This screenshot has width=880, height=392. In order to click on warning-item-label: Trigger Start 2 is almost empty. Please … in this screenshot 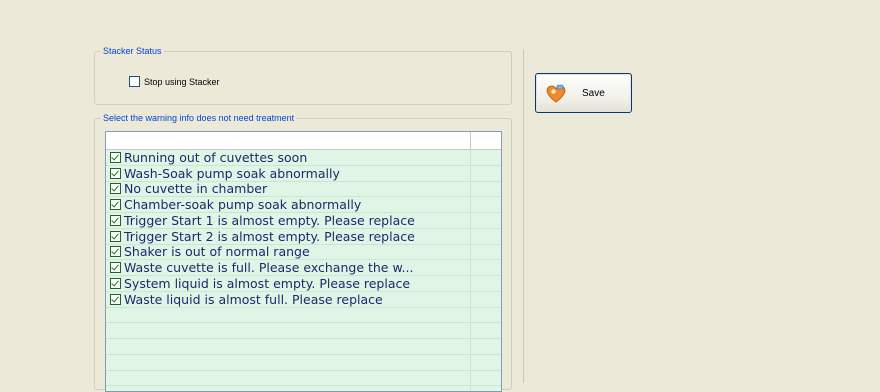, I will do `click(269, 236)`.